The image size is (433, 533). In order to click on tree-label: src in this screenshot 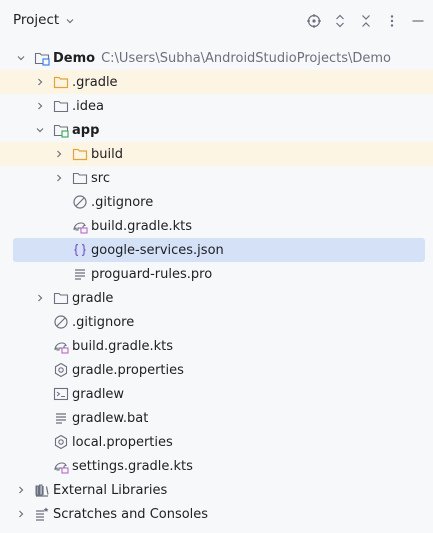, I will do `click(100, 178)`.